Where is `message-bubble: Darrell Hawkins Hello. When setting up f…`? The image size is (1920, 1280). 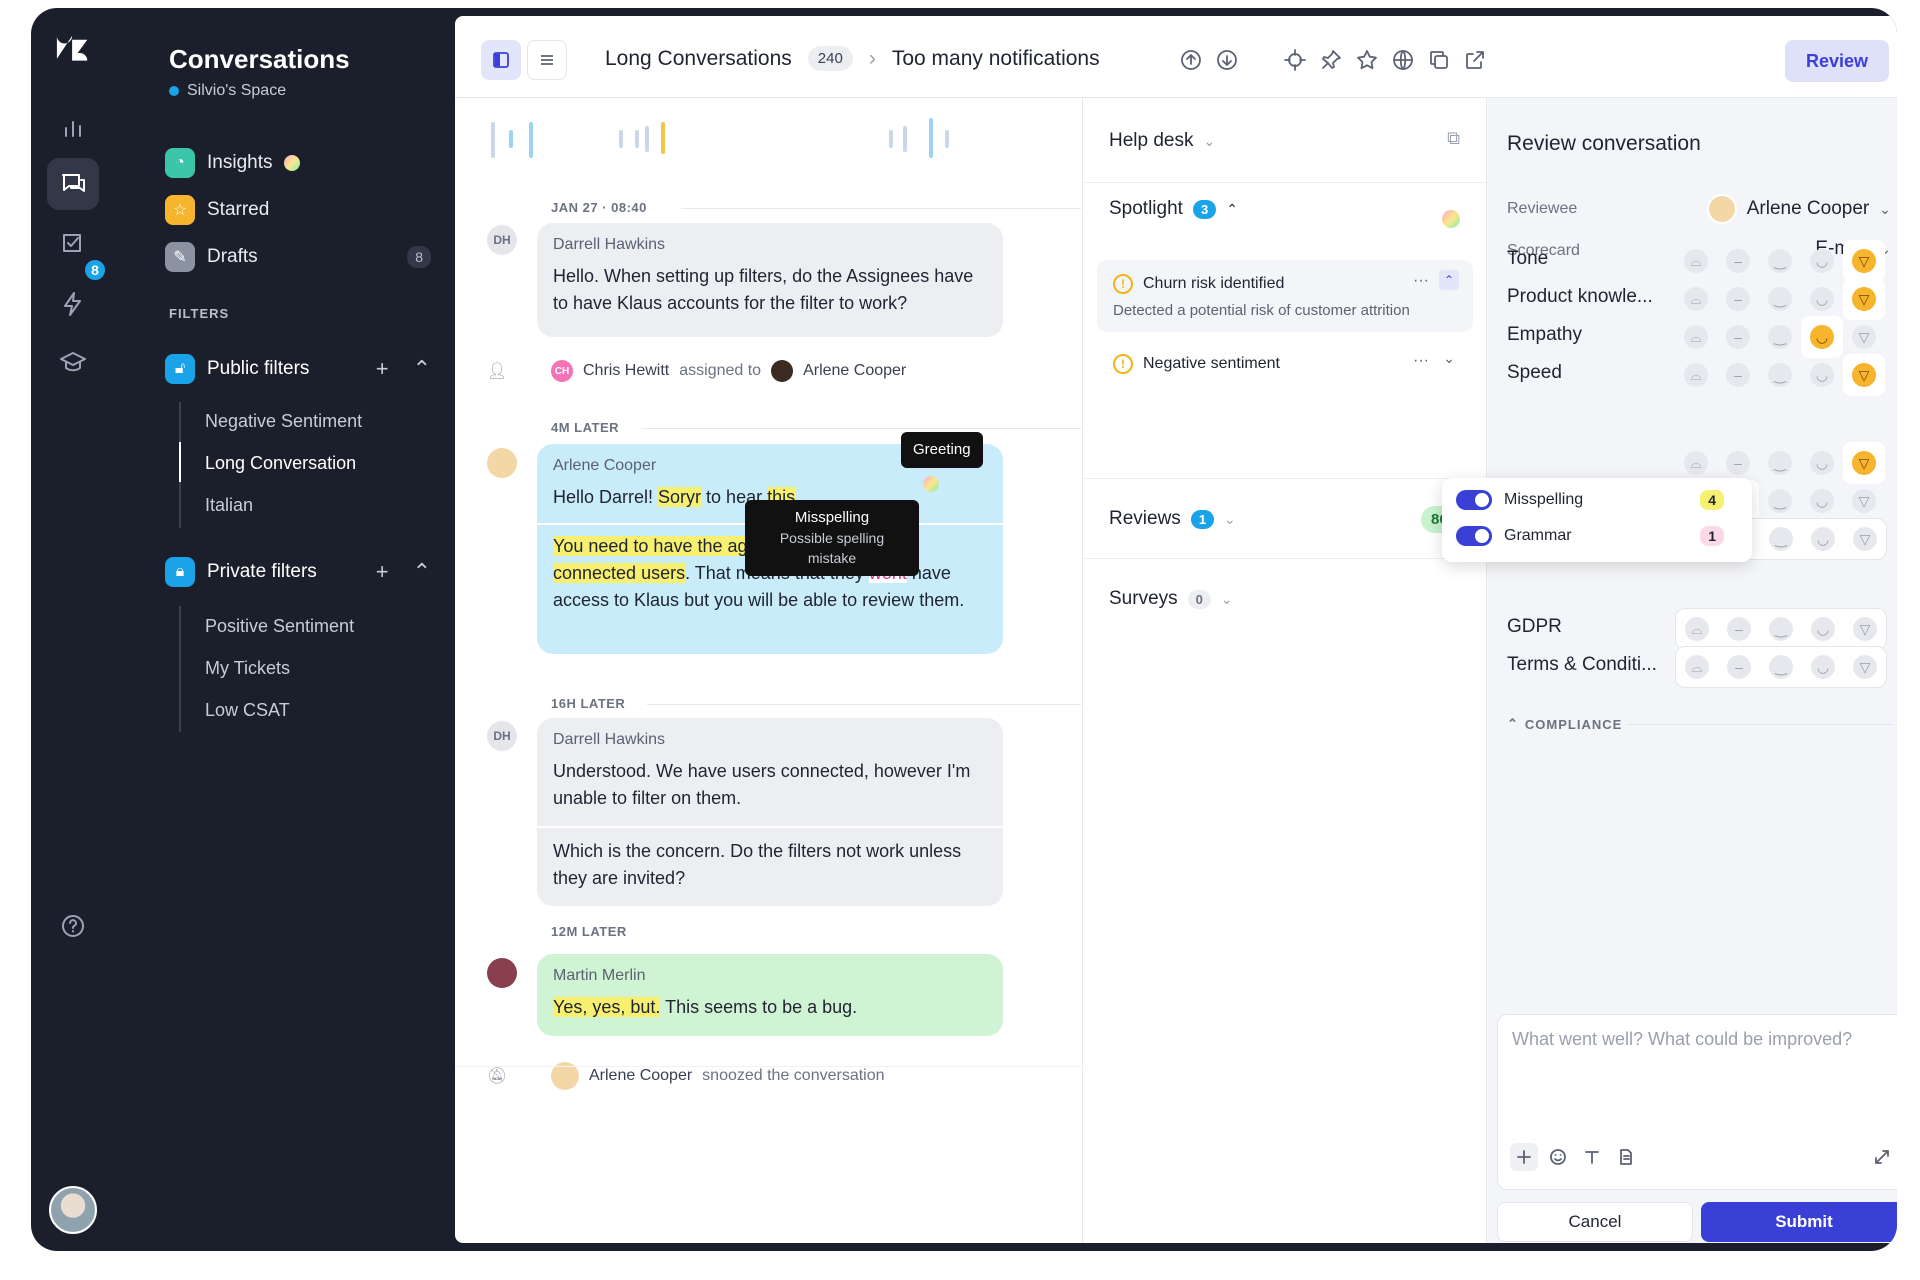 message-bubble: Darrell Hawkins Hello. When setting up f… is located at coordinates (770, 280).